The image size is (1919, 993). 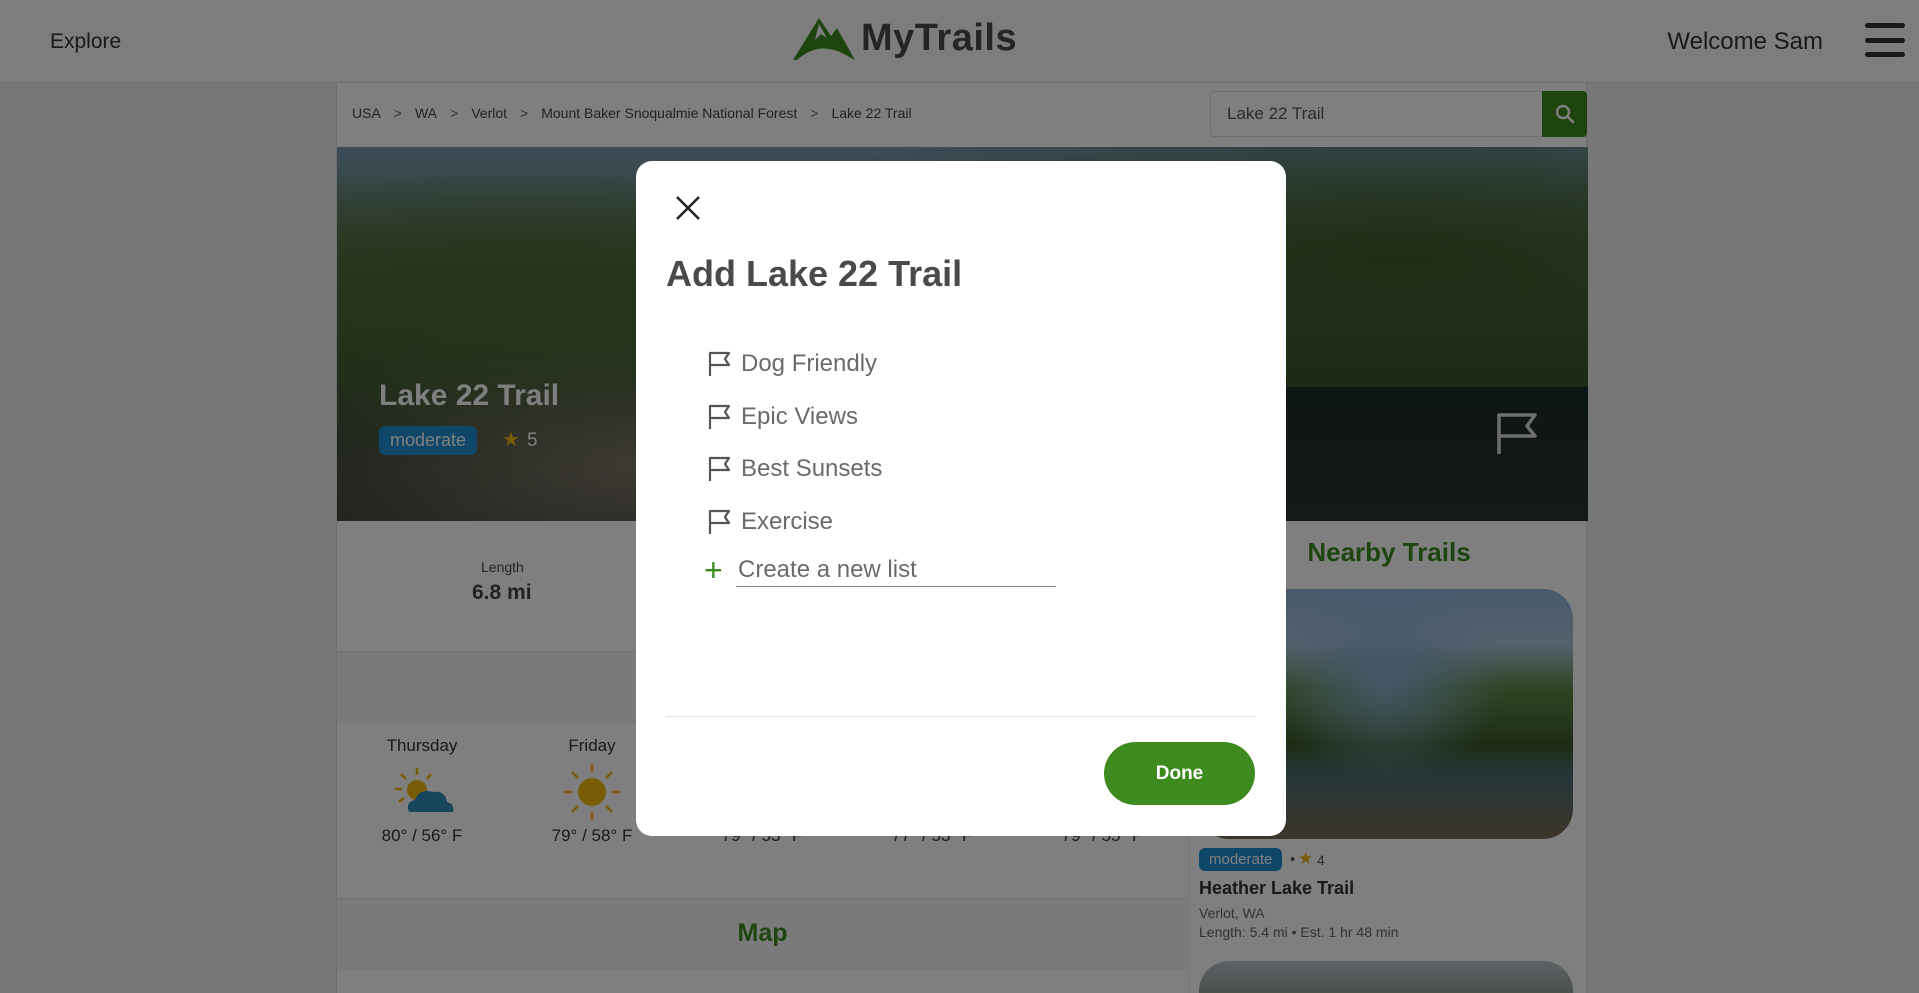 What do you see at coordinates (719, 570) in the screenshot?
I see `plus-icon: +` at bounding box center [719, 570].